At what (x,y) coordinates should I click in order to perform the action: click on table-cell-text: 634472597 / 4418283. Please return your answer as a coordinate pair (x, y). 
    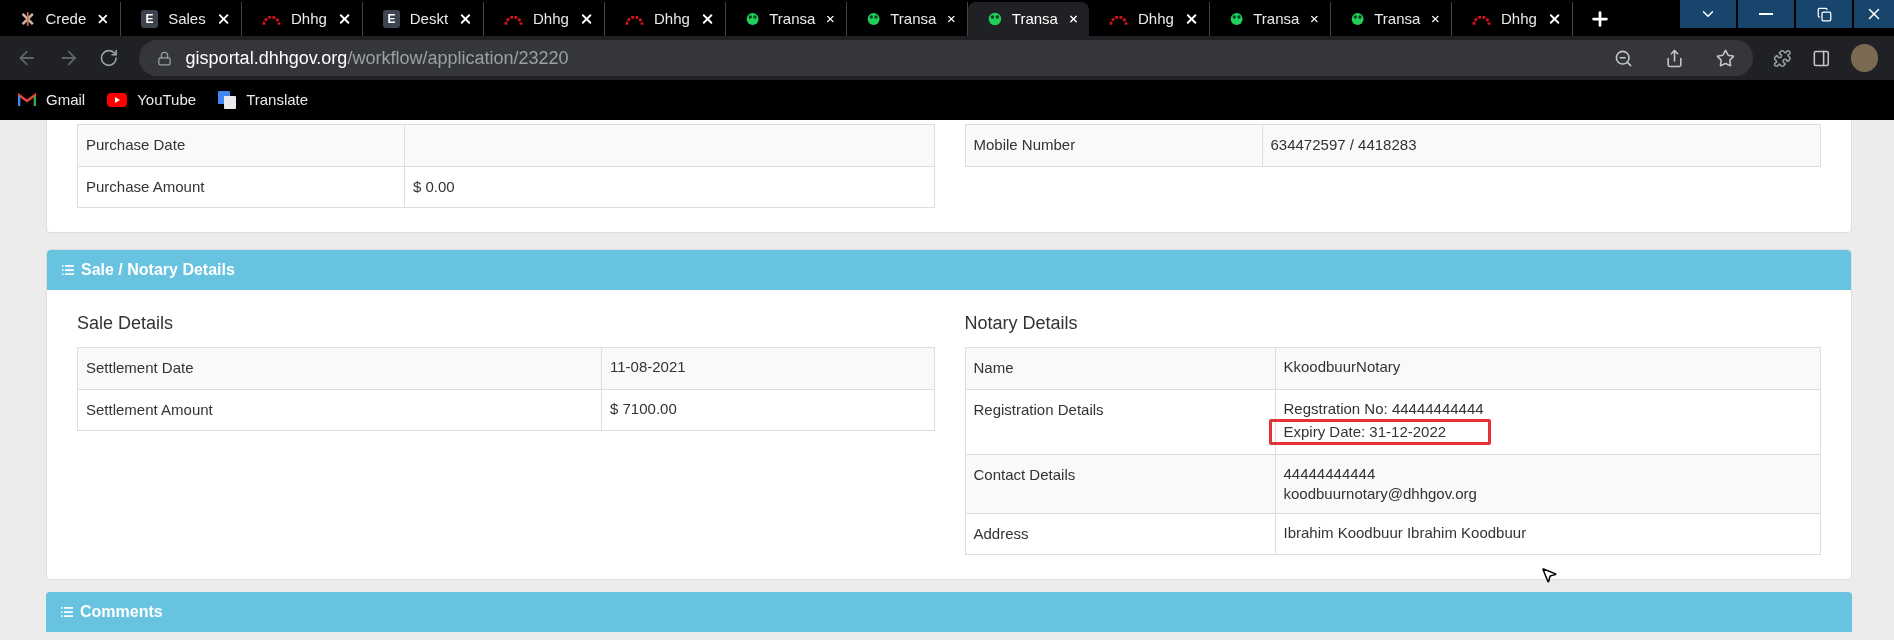
    Looking at the image, I should click on (1343, 144).